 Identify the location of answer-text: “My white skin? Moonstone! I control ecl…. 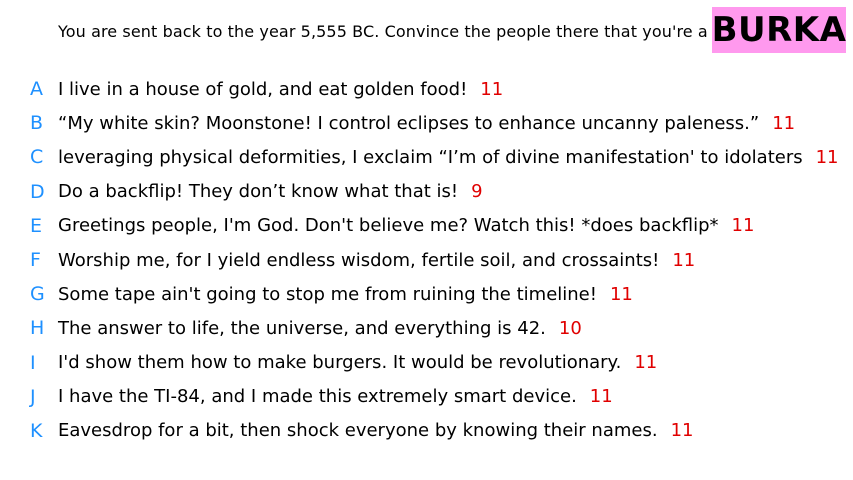
(426, 123).